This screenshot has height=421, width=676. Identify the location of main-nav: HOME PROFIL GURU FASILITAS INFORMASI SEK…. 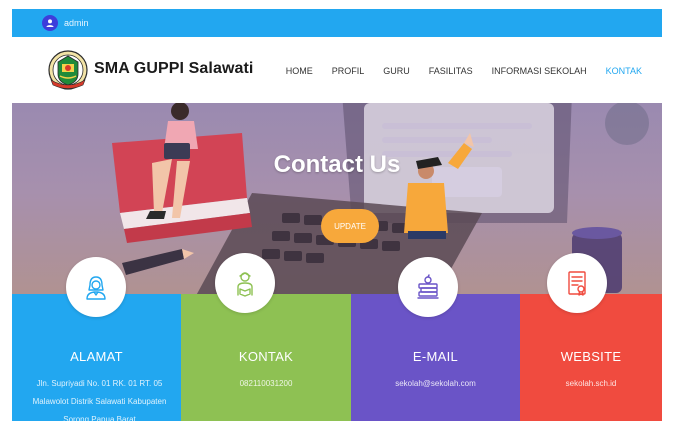
(454, 71).